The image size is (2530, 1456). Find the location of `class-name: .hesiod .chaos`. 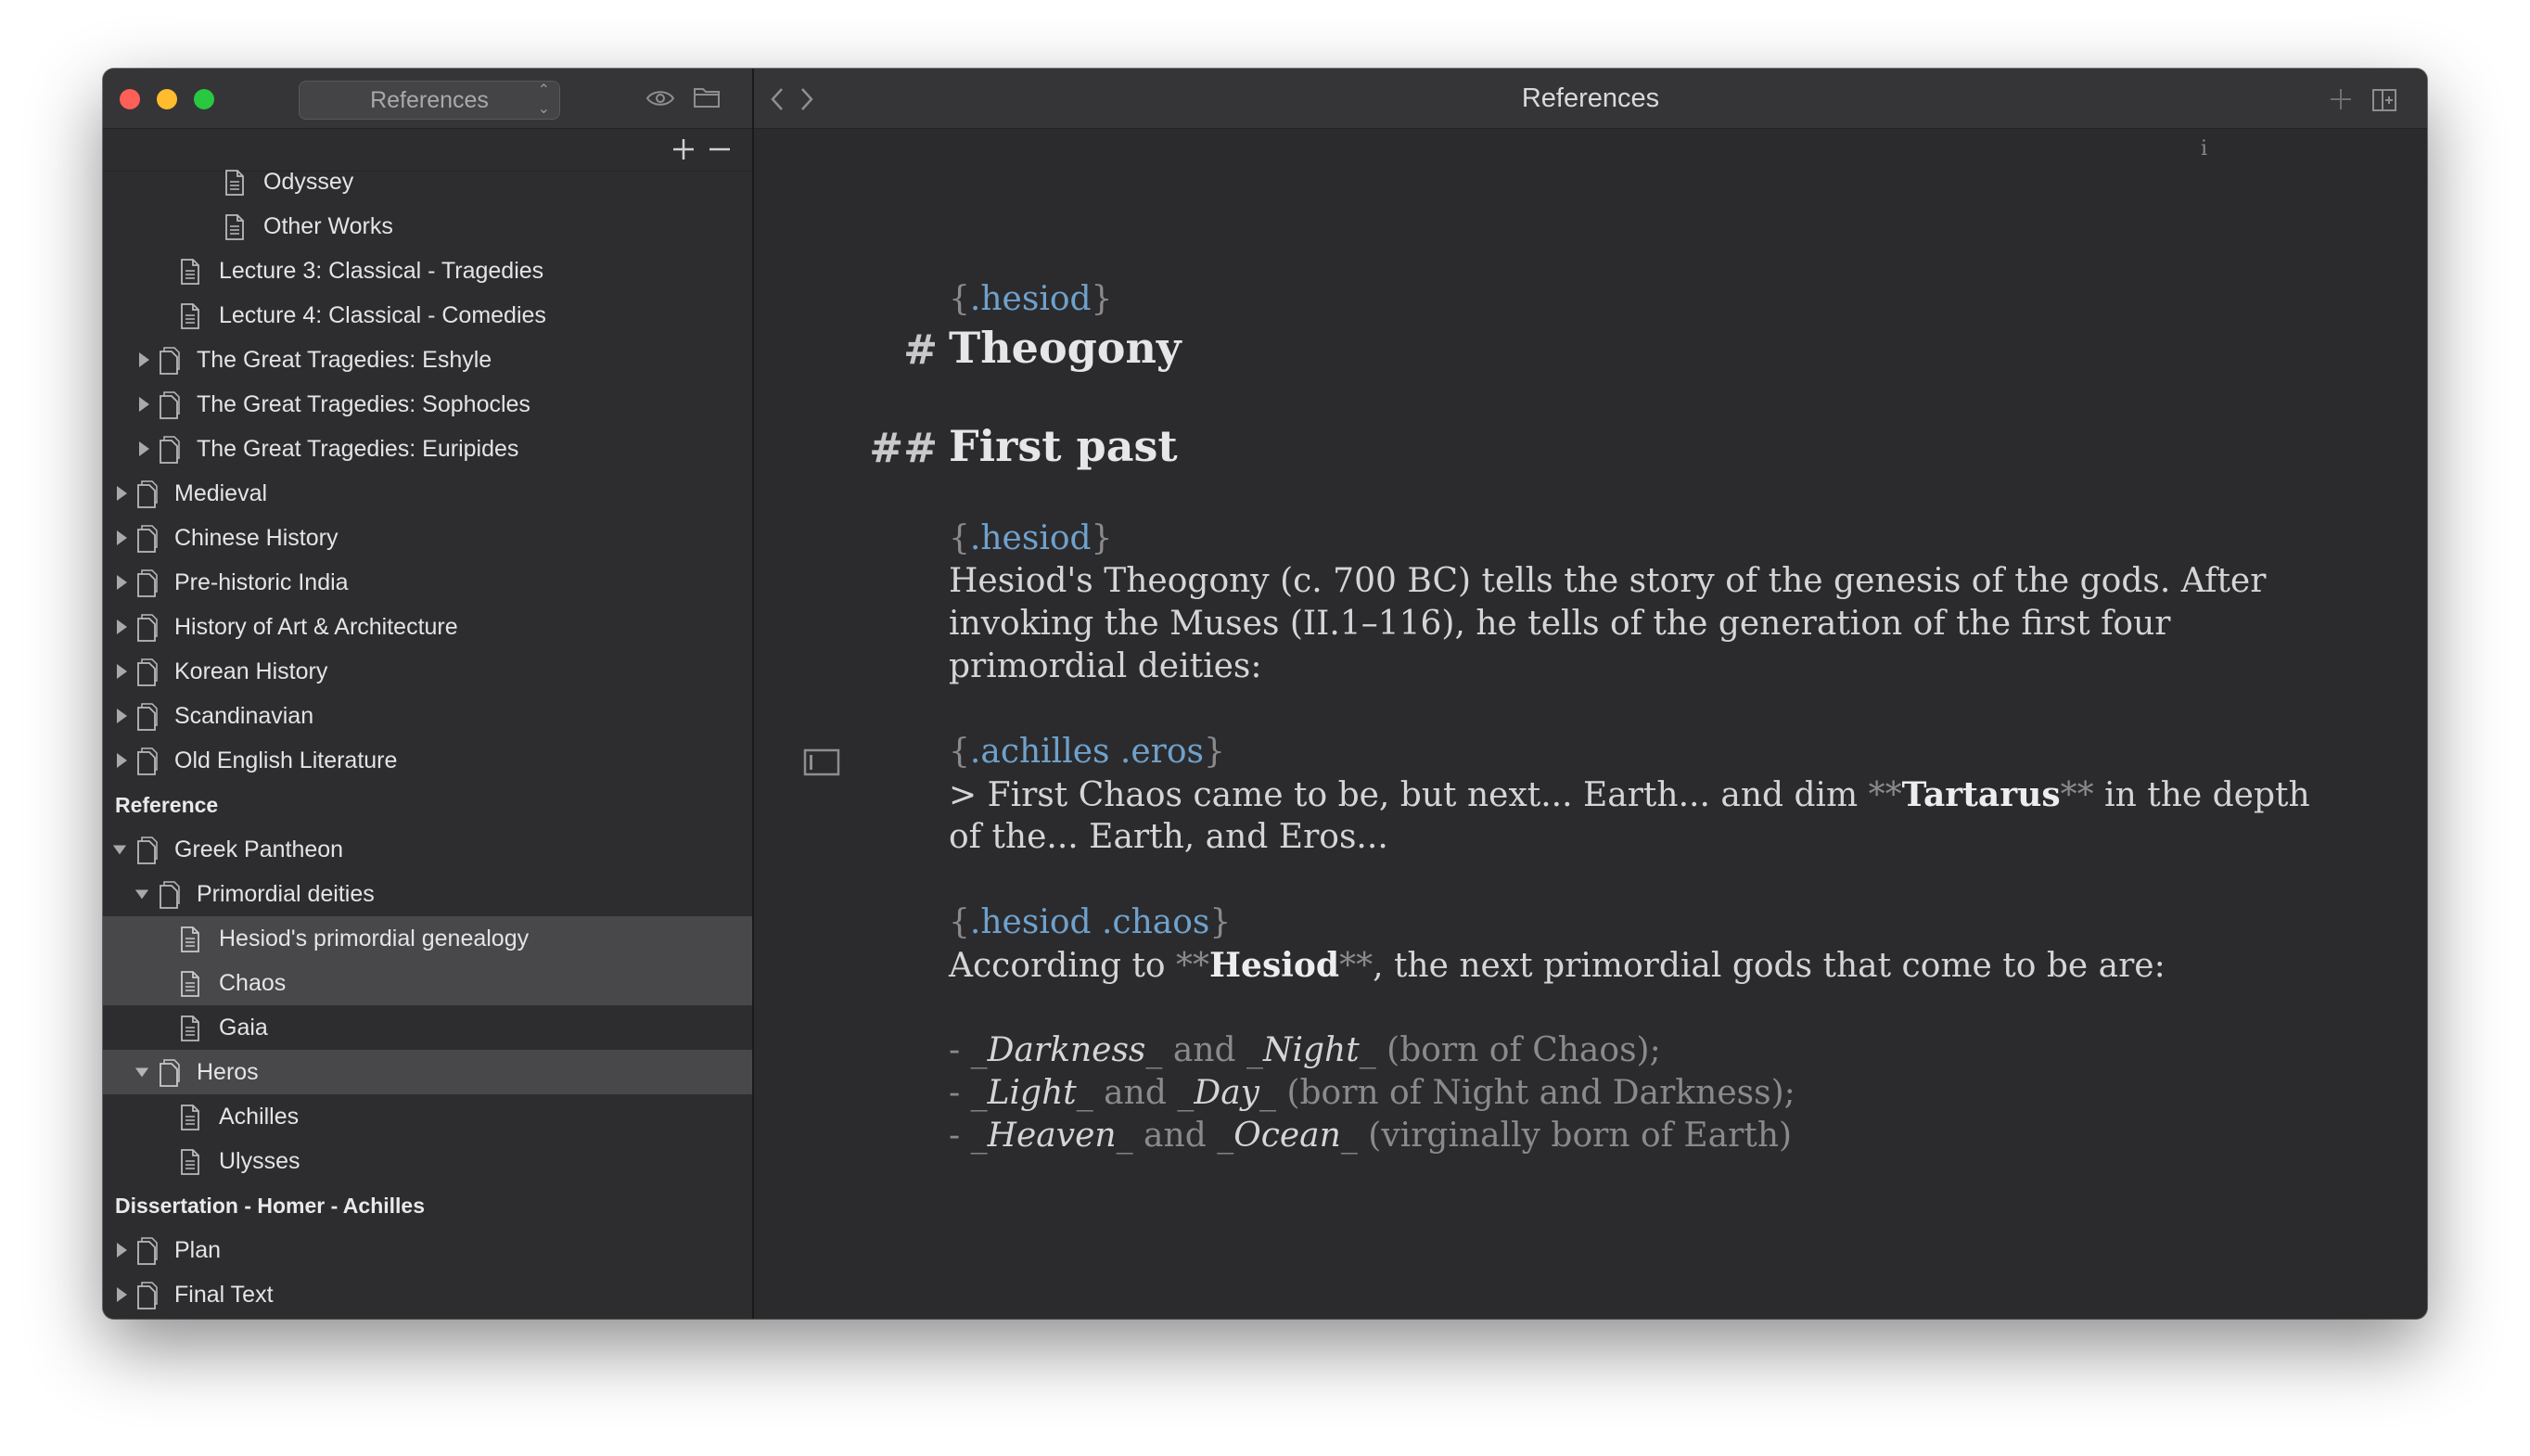

class-name: .hesiod .chaos is located at coordinates (1089, 922).